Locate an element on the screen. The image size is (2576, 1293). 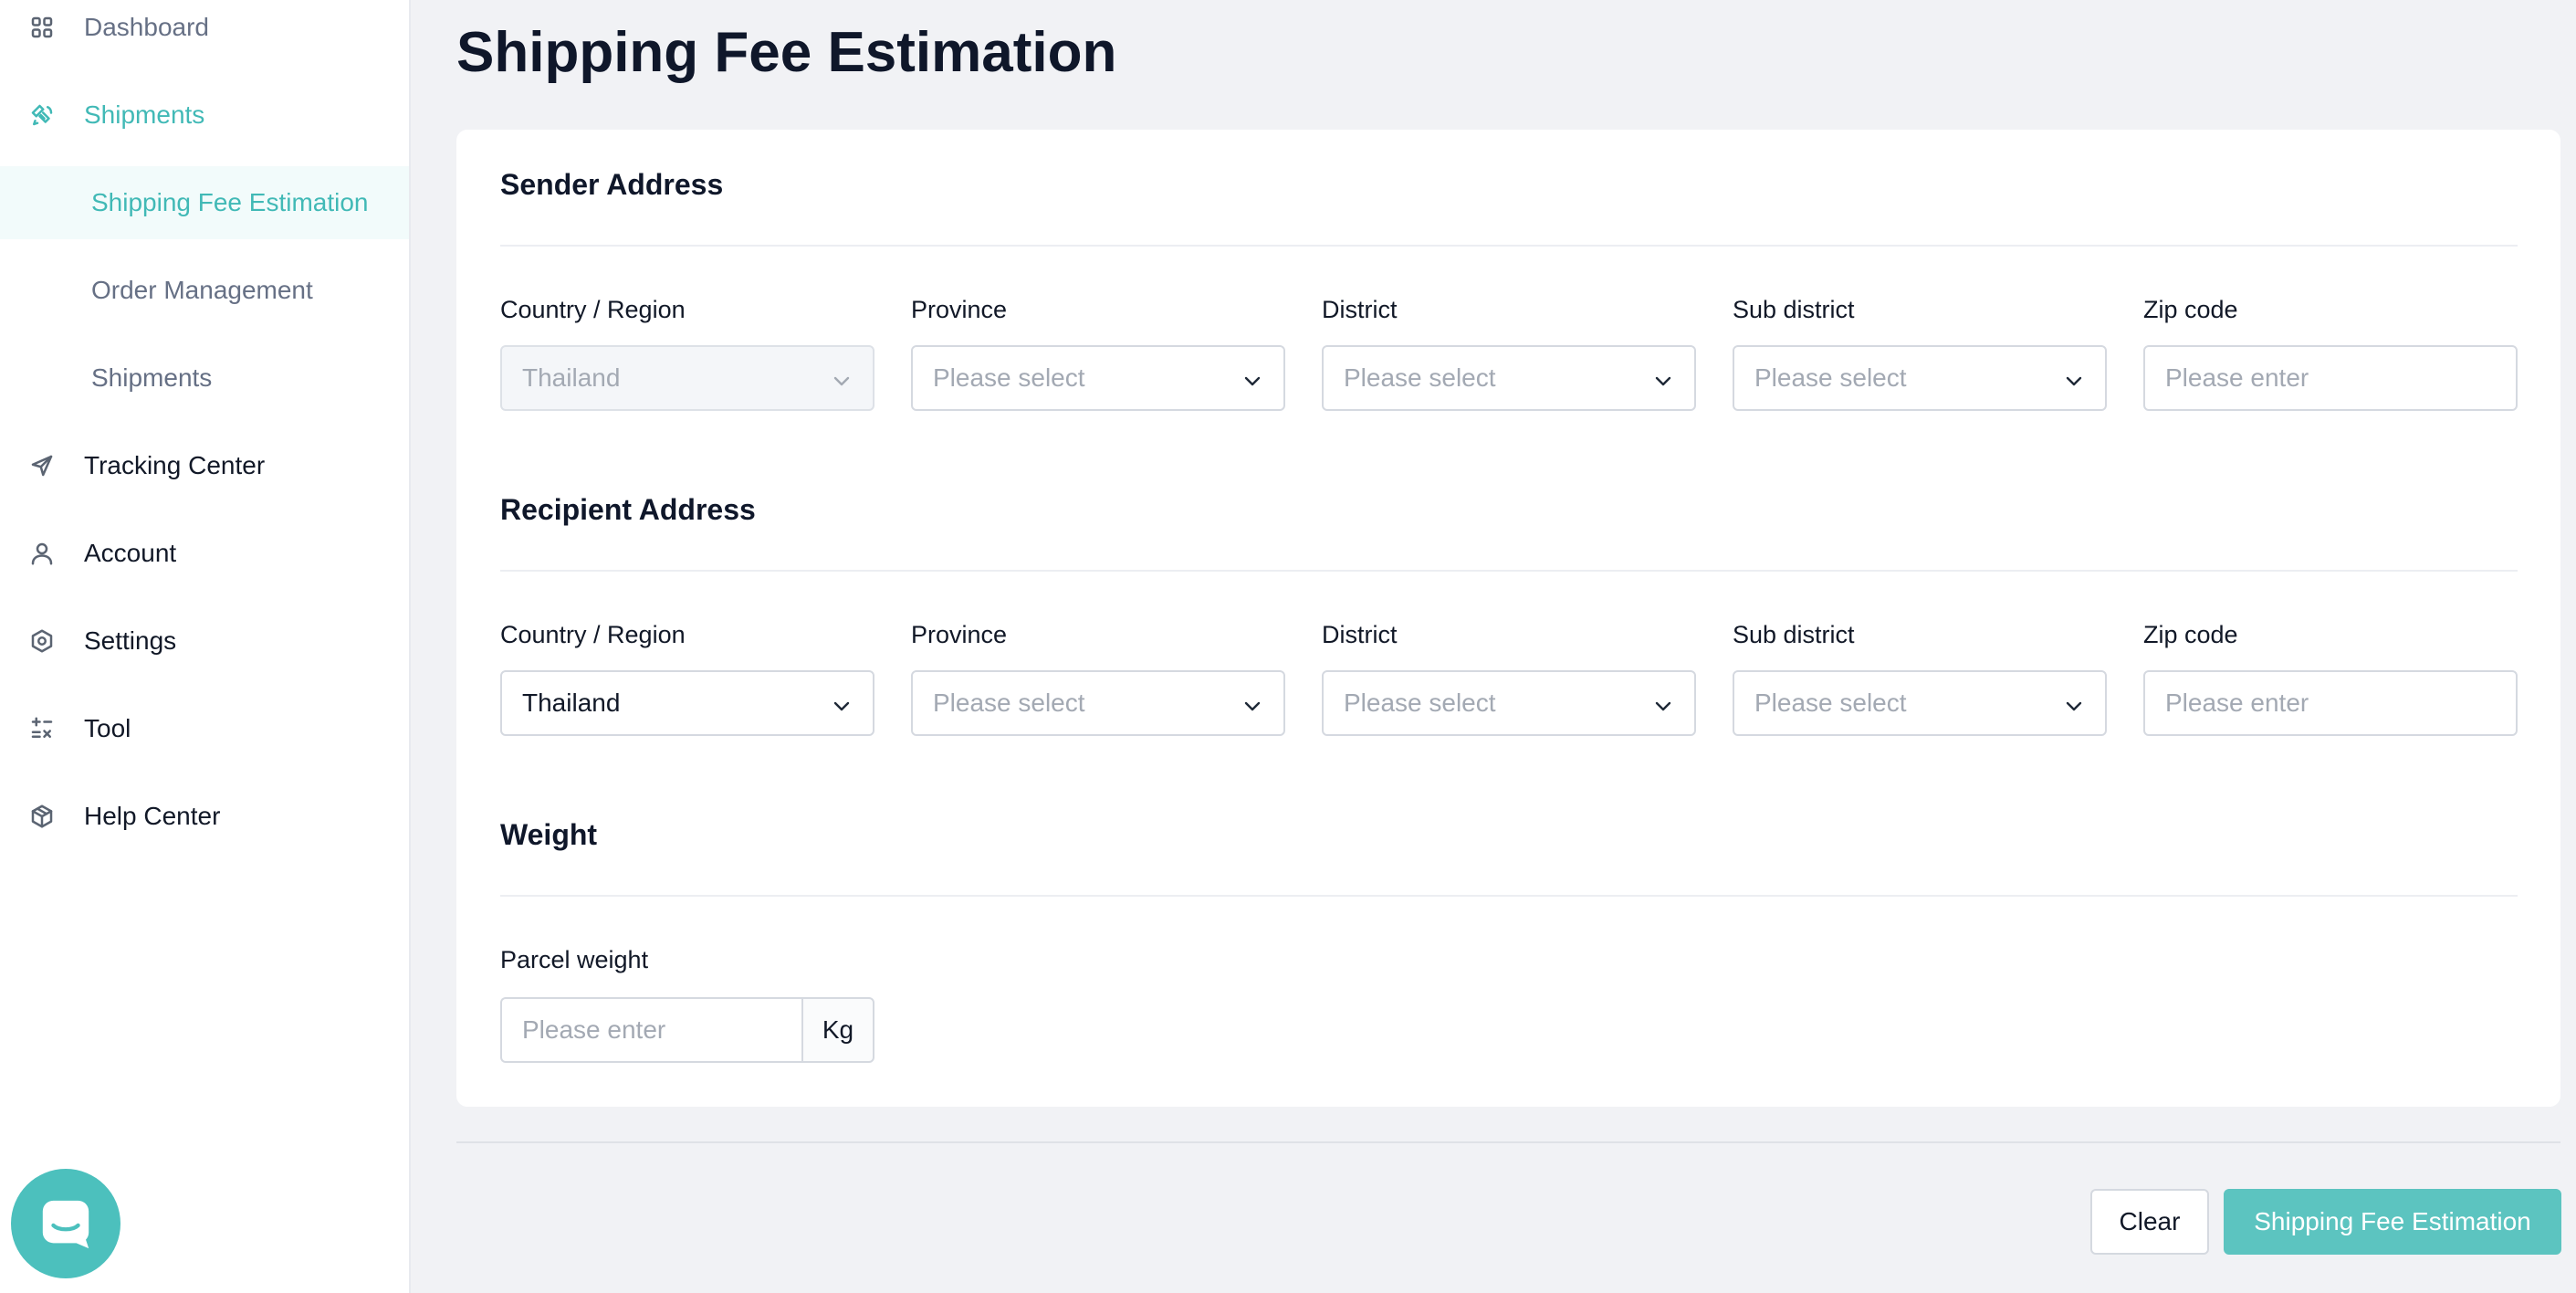
sender-district-select: Please select is located at coordinates (1509, 378).